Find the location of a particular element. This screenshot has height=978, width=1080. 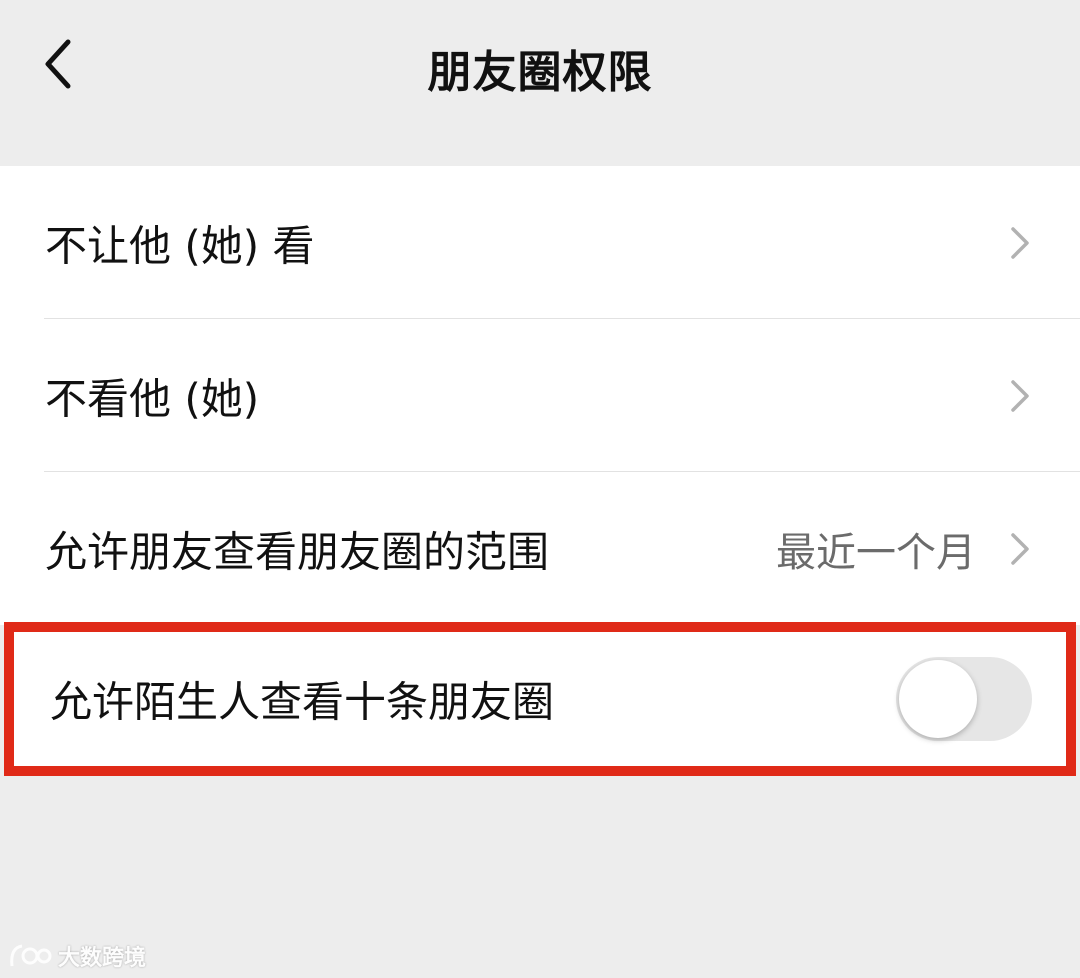

setting-value: 最近一个月 is located at coordinates (876, 552).